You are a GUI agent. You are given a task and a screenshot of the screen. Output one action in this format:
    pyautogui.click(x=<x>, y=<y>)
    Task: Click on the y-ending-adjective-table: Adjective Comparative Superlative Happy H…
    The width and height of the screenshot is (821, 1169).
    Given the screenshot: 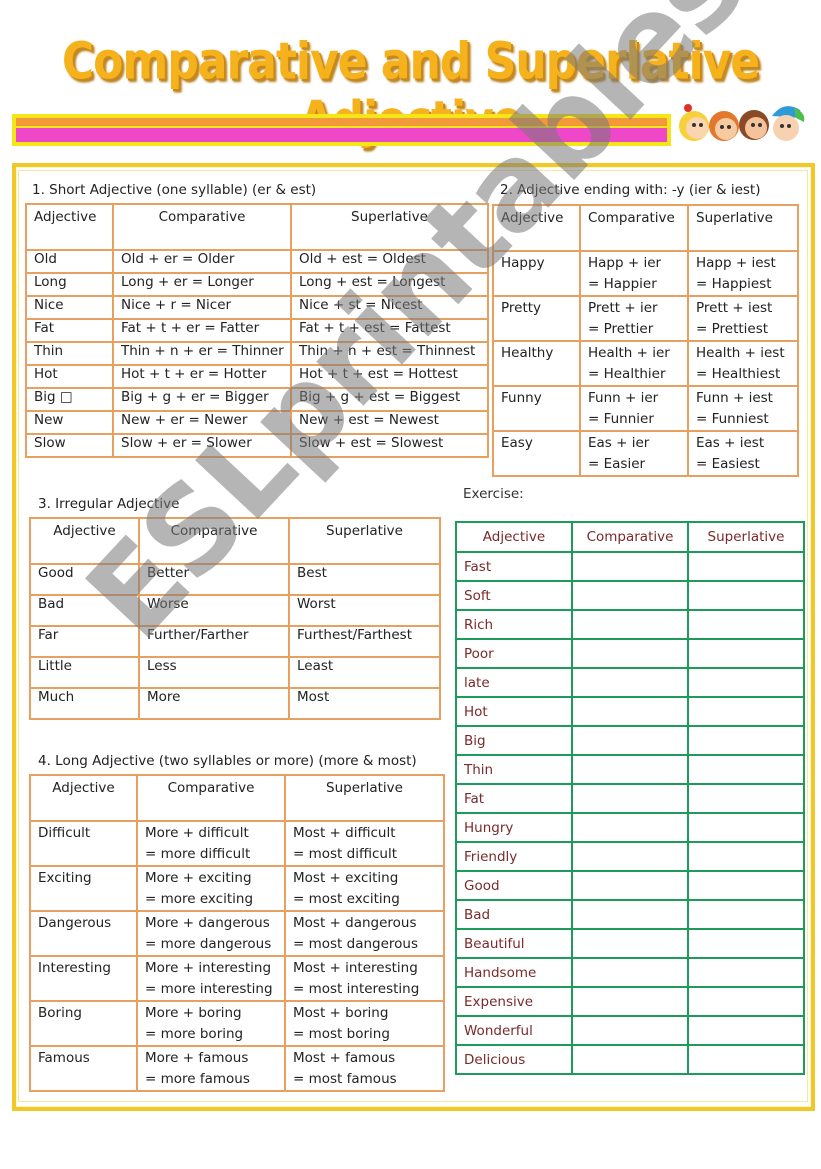 What is the action you would take?
    pyautogui.click(x=645, y=340)
    